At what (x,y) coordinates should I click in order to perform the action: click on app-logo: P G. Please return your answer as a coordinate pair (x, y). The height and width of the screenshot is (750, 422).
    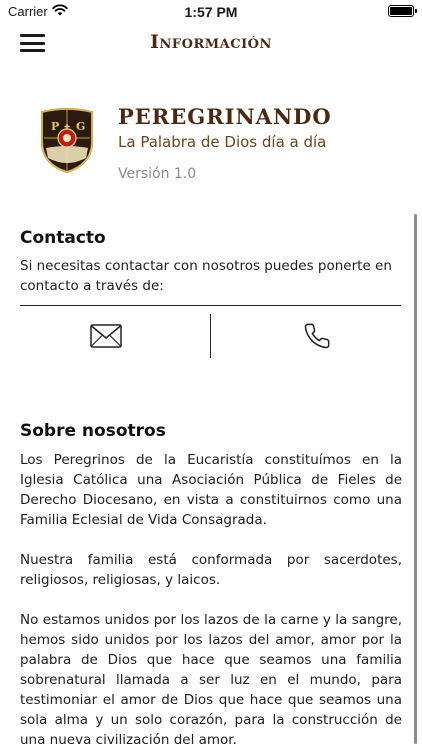
    Looking at the image, I should click on (67, 141).